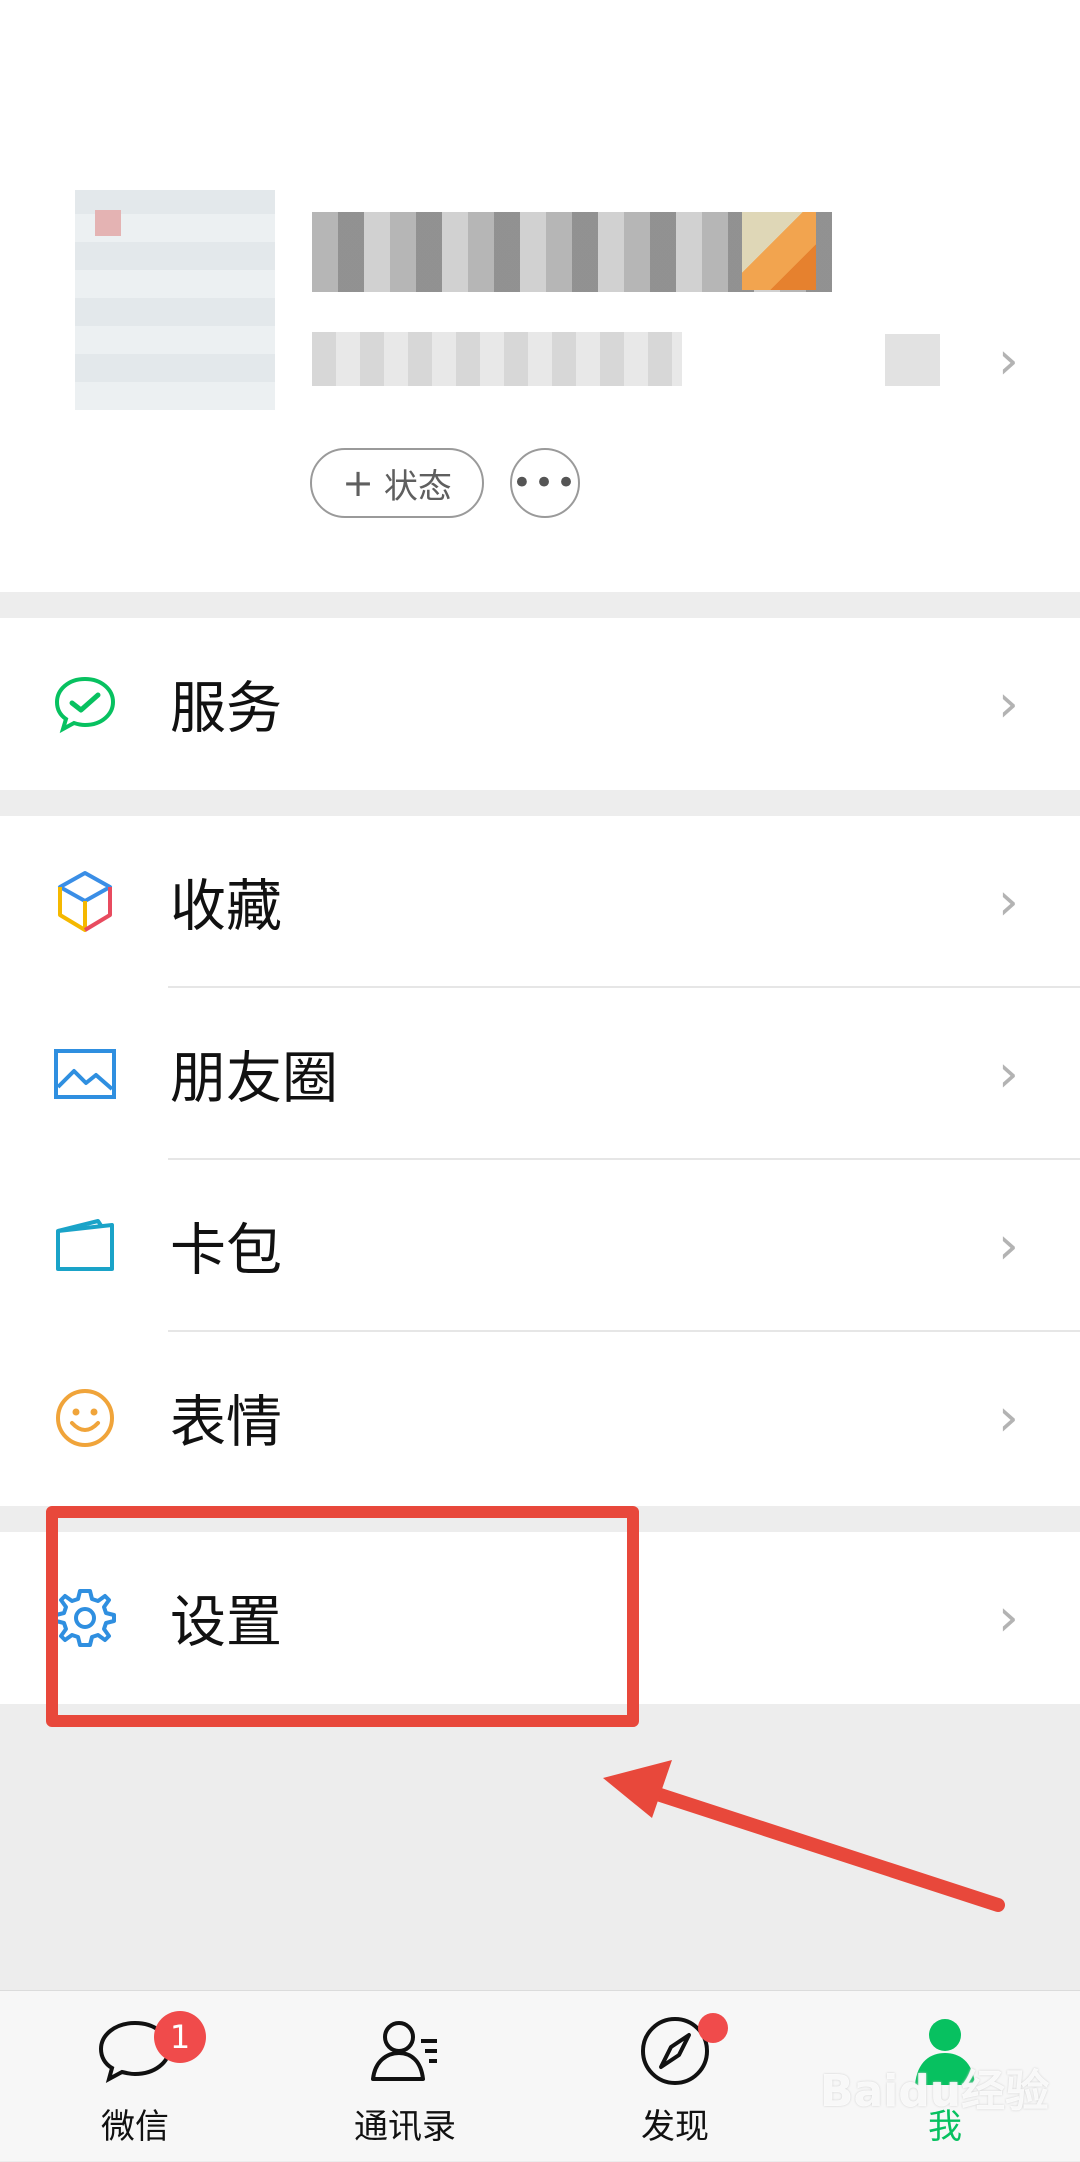  I want to click on tab-discover: 发现, so click(675, 2076).